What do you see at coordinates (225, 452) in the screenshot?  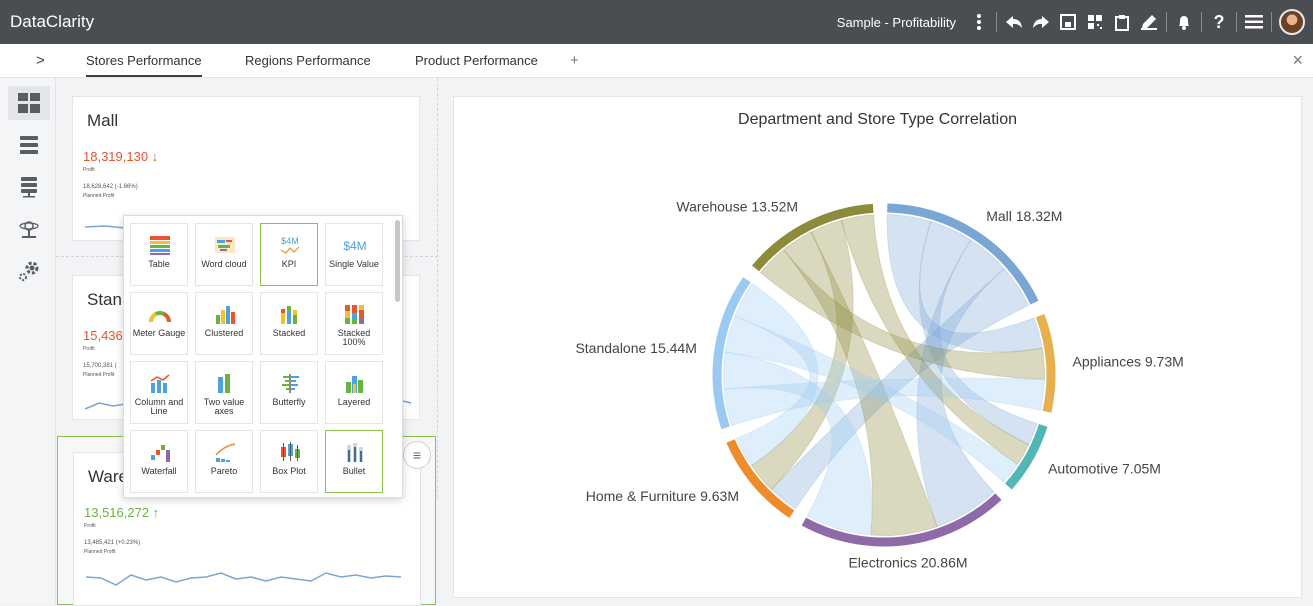 I see `pareto-icon` at bounding box center [225, 452].